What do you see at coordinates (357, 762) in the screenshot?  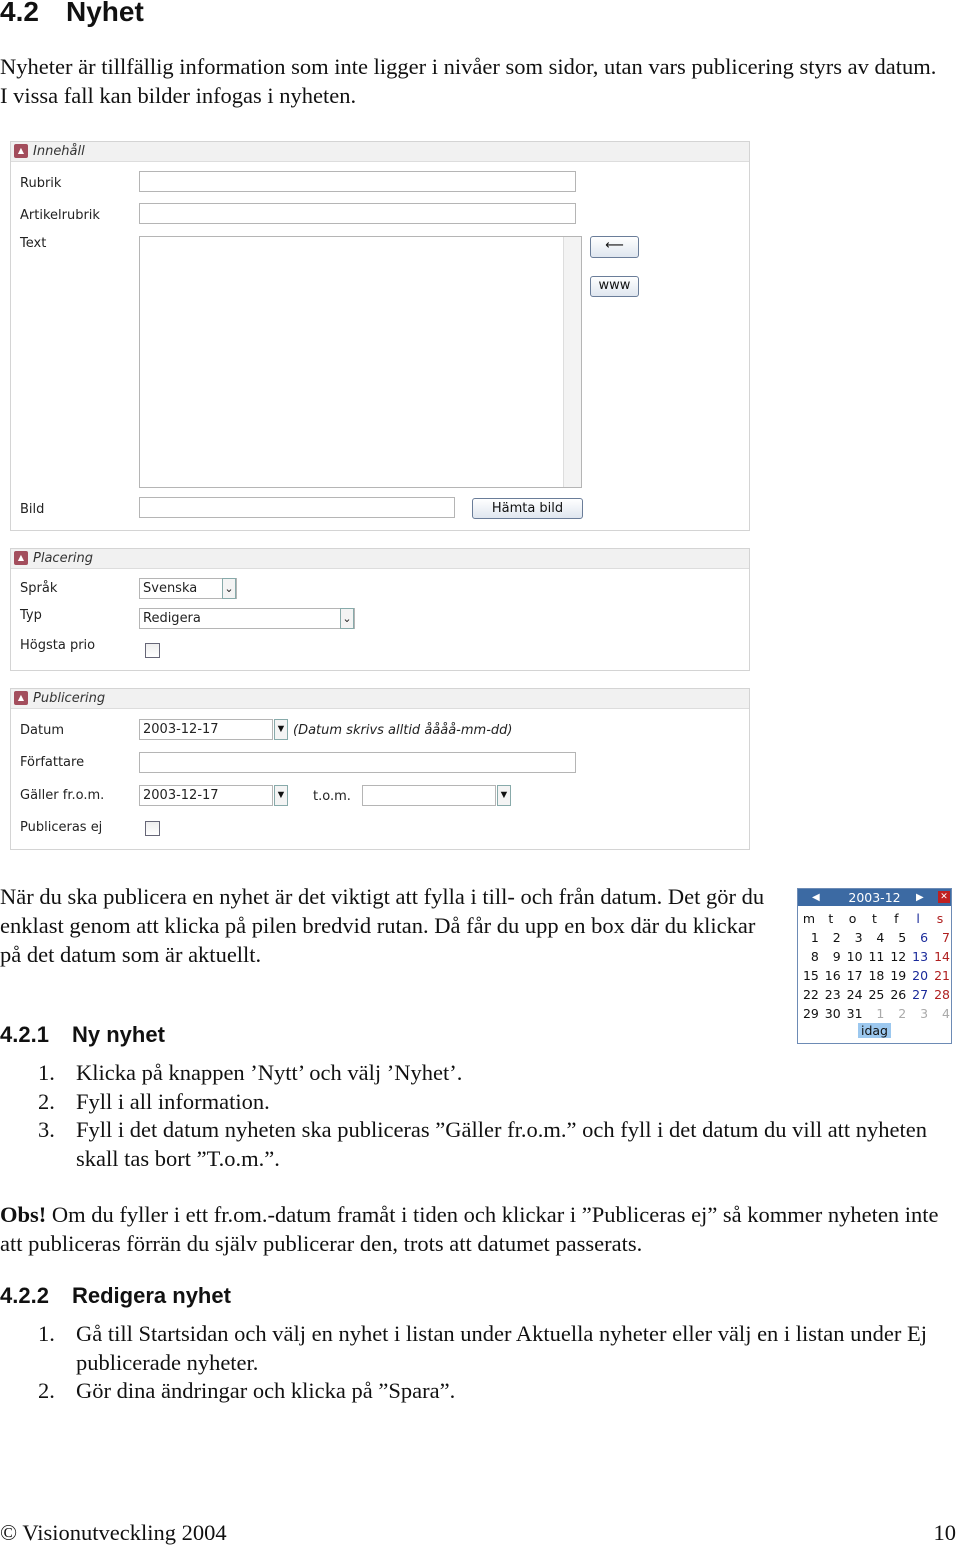 I see `forfattare-input` at bounding box center [357, 762].